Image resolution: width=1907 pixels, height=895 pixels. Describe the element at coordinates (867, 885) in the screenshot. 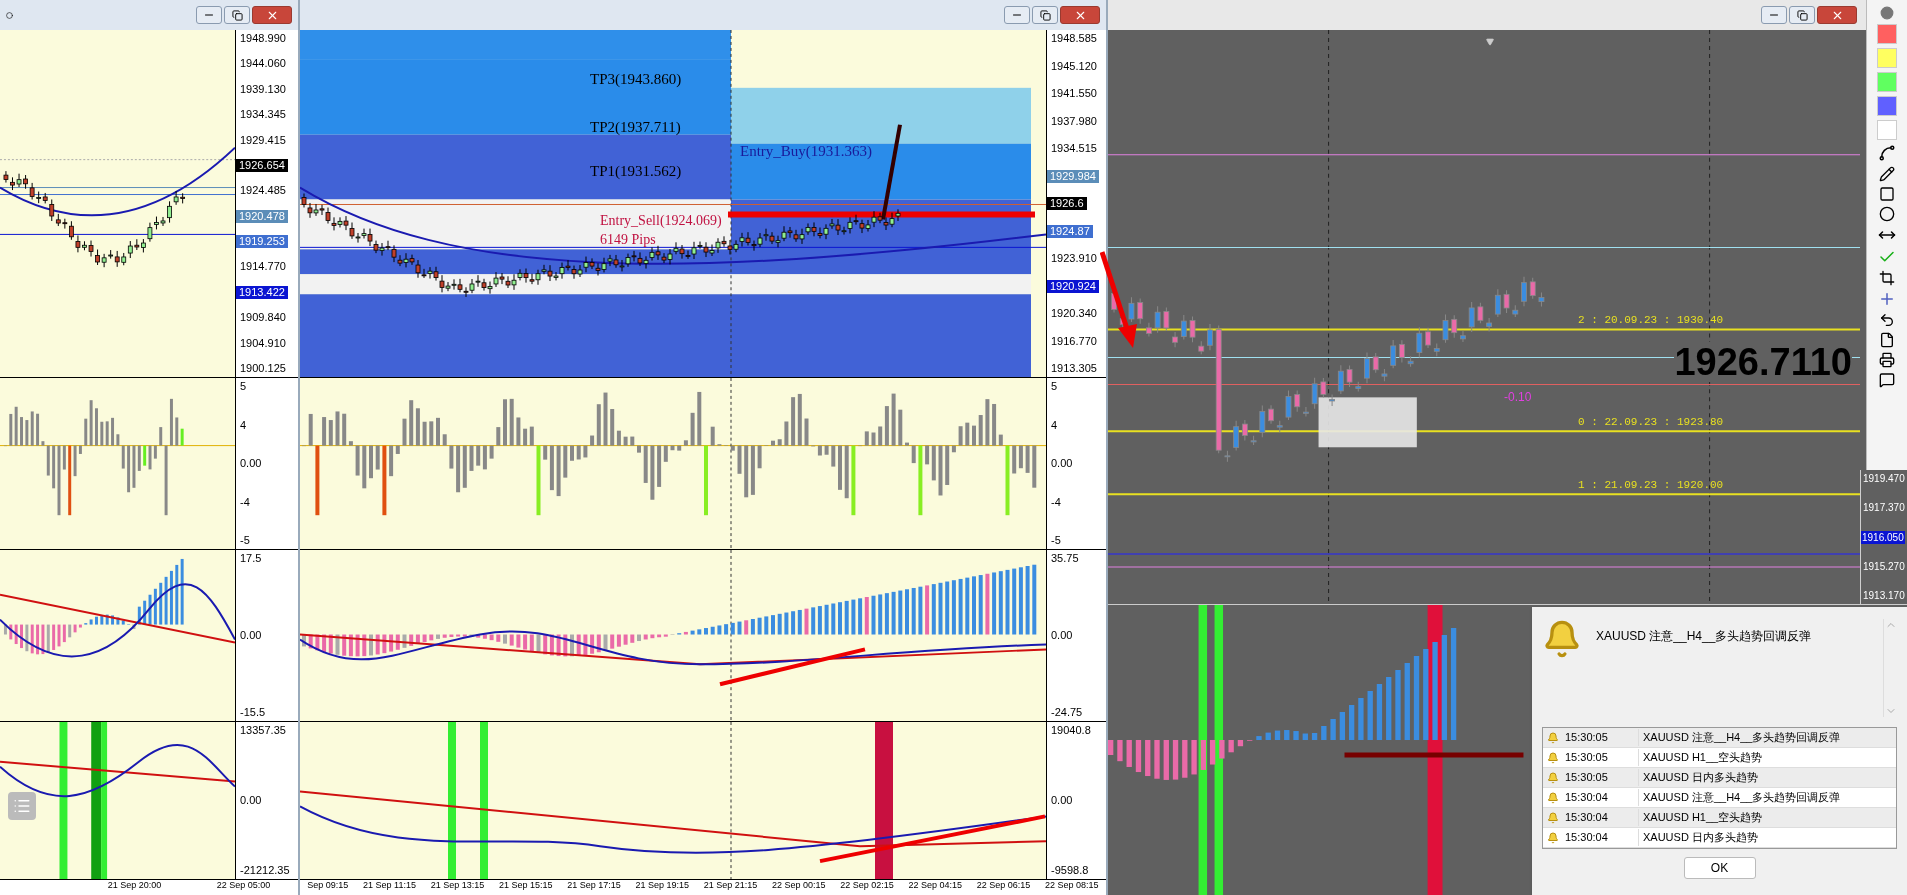

I see `time-label: 22 Sep 02:15` at that location.